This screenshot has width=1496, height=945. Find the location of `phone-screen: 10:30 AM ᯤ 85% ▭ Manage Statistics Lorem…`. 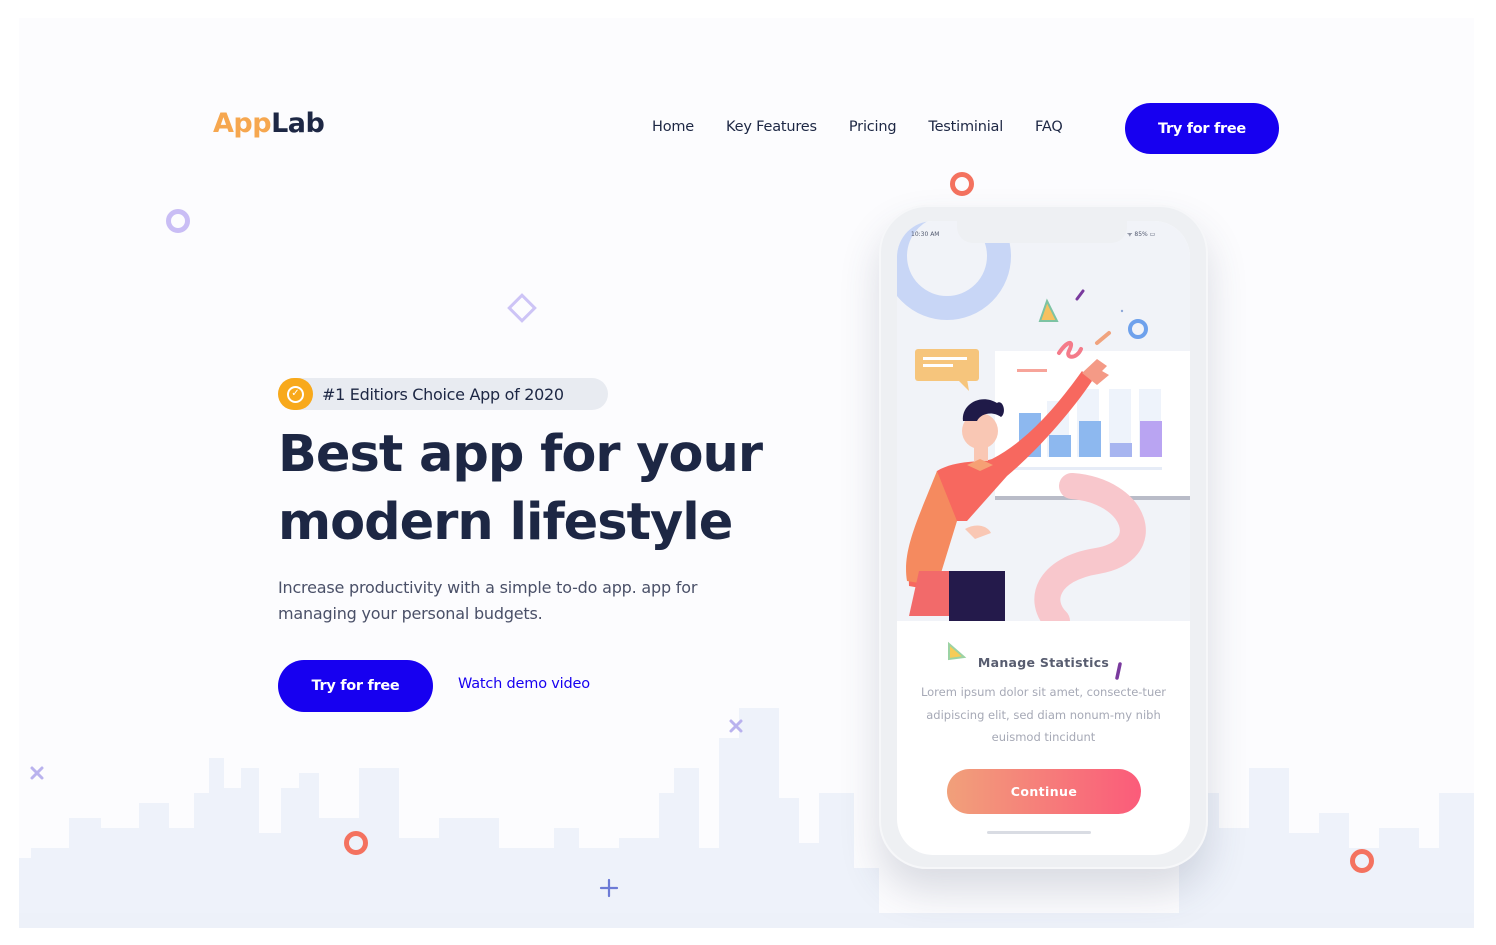

phone-screen: 10:30 AM ᯤ 85% ▭ Manage Statistics Lorem… is located at coordinates (1043, 538).